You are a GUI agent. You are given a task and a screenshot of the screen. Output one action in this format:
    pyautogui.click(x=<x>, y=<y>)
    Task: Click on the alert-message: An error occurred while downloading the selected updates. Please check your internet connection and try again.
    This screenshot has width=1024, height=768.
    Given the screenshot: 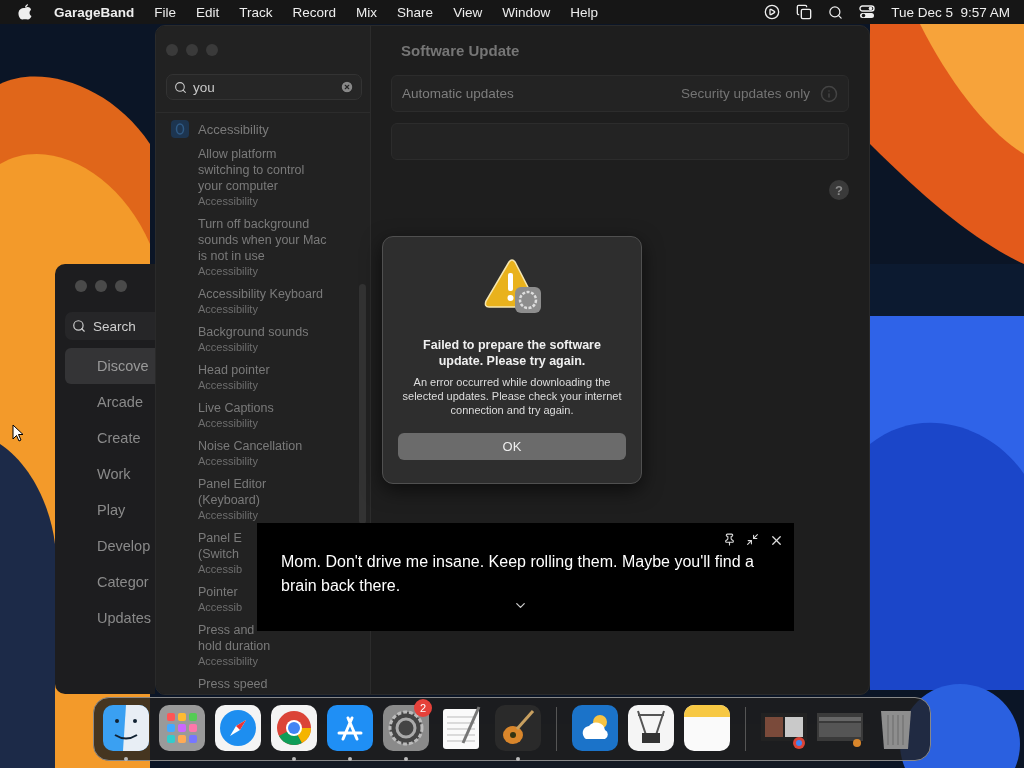 What is the action you would take?
    pyautogui.click(x=512, y=396)
    